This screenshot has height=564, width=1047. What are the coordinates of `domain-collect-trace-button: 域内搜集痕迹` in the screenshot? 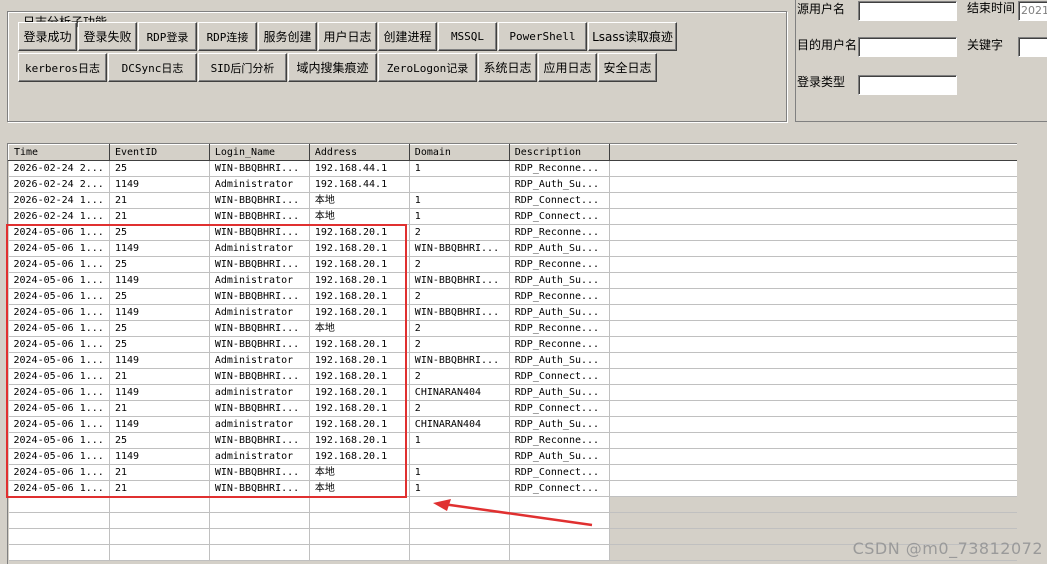 It's located at (332, 67).